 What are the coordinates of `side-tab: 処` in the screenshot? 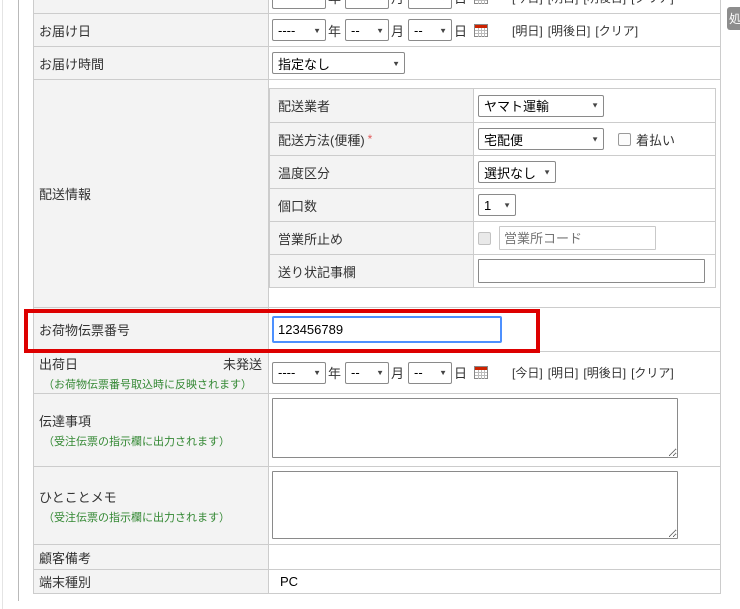 It's located at (733, 18).